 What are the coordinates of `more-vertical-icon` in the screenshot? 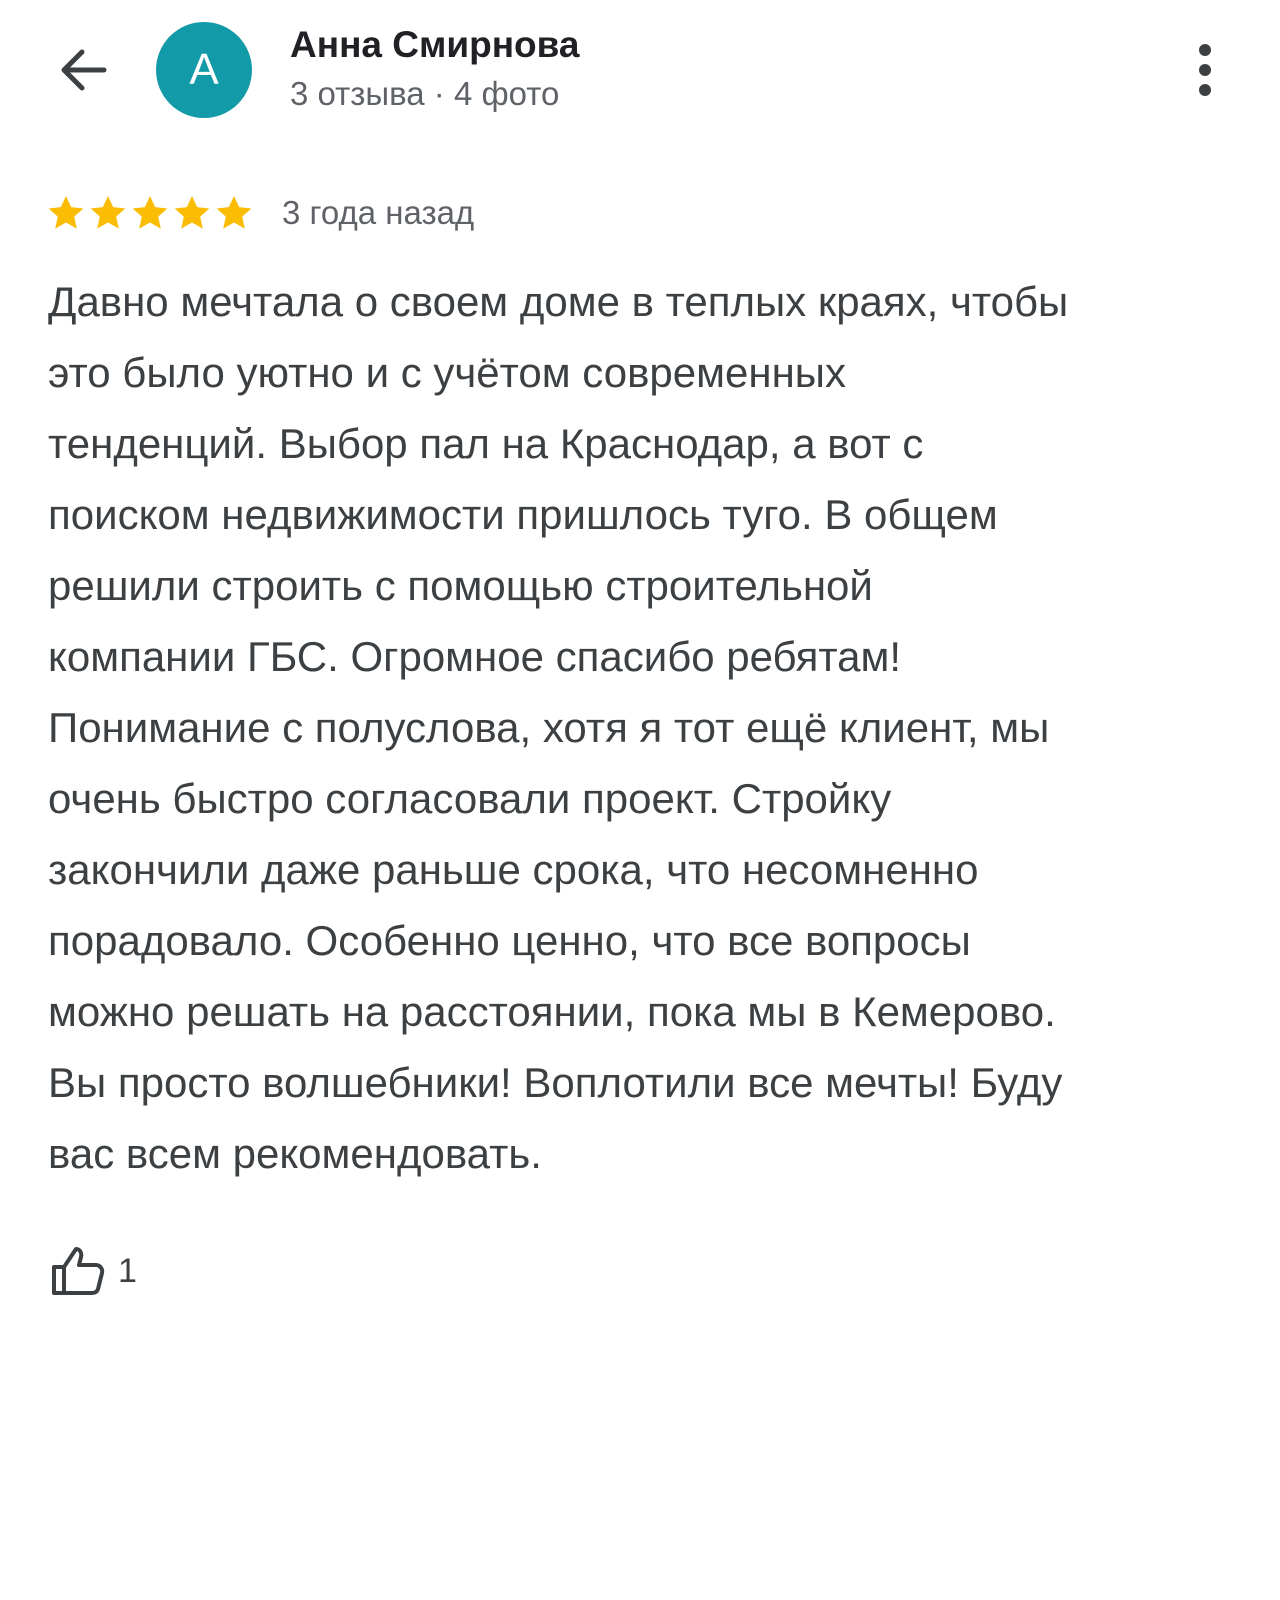 It's located at (1205, 70).